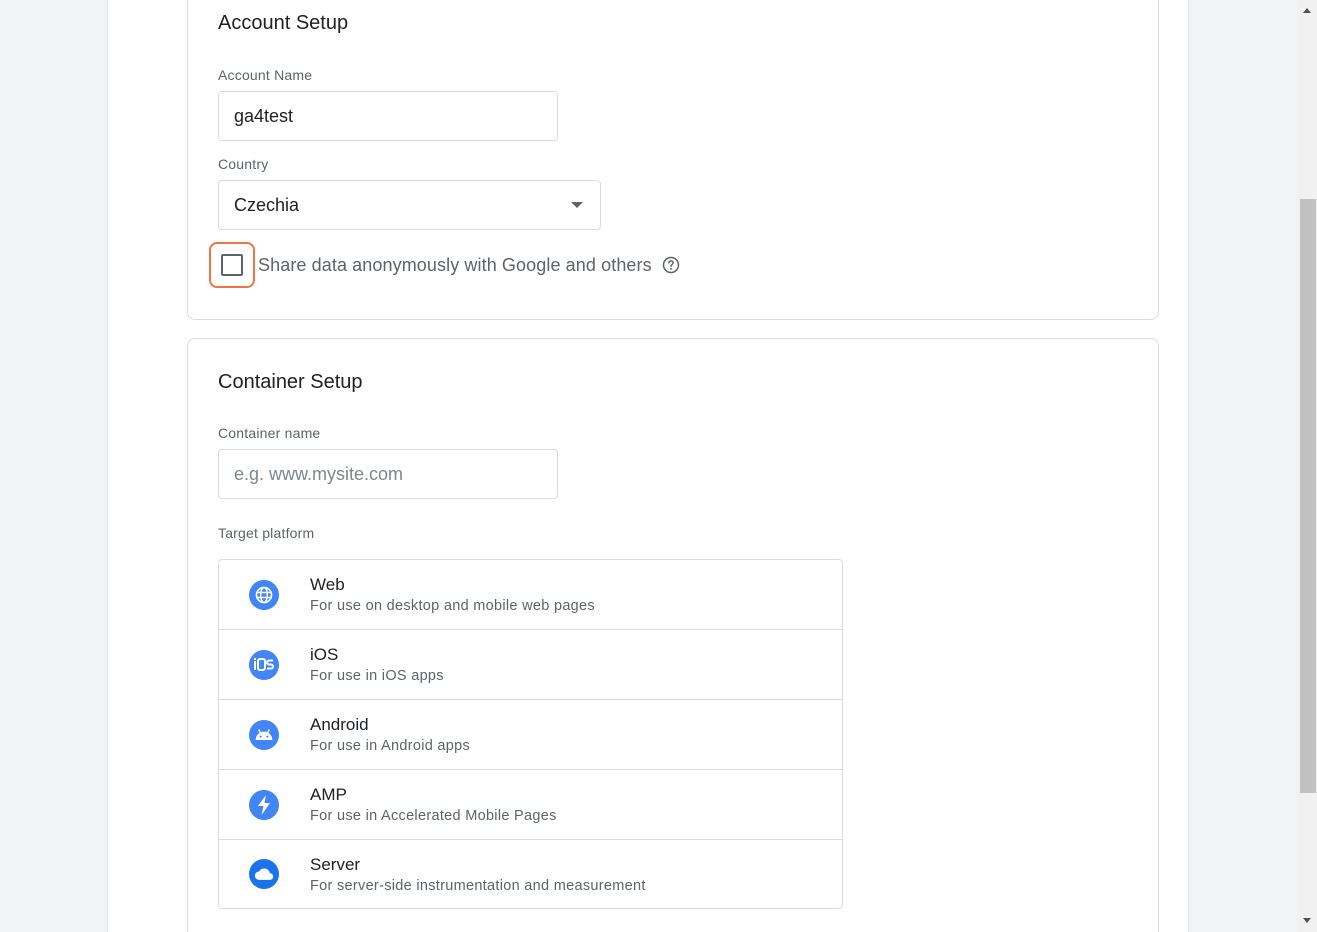 The image size is (1317, 932). Describe the element at coordinates (1307, 920) in the screenshot. I see `scroll-down-arrow-icon` at that location.